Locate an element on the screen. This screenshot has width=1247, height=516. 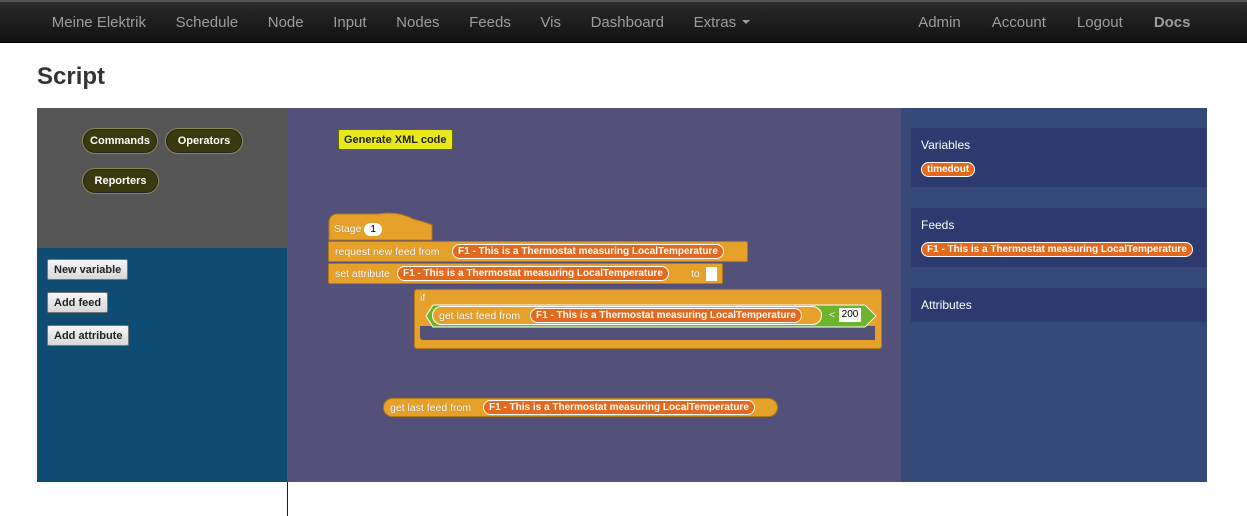
nav-account: Account is located at coordinates (1018, 22).